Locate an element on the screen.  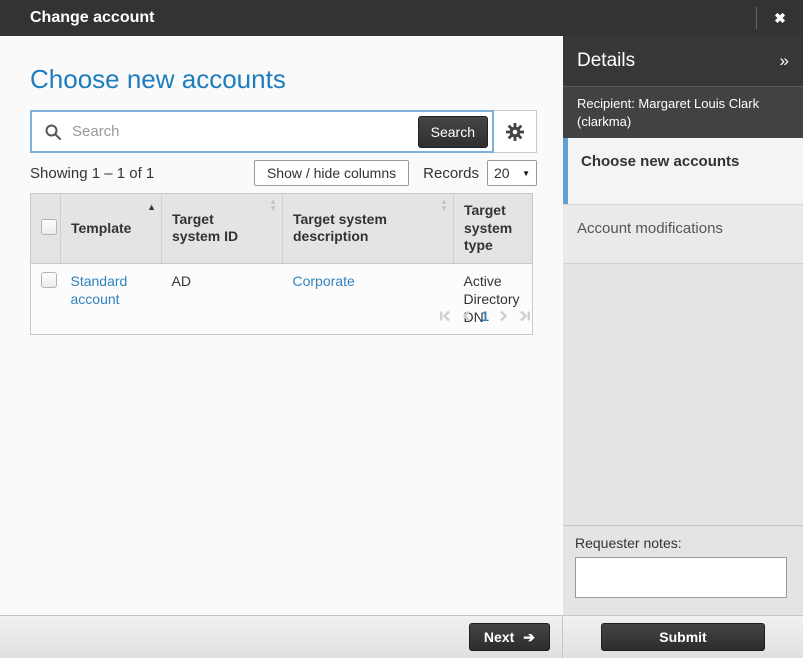
close-icon: ✖ is located at coordinates (780, 17).